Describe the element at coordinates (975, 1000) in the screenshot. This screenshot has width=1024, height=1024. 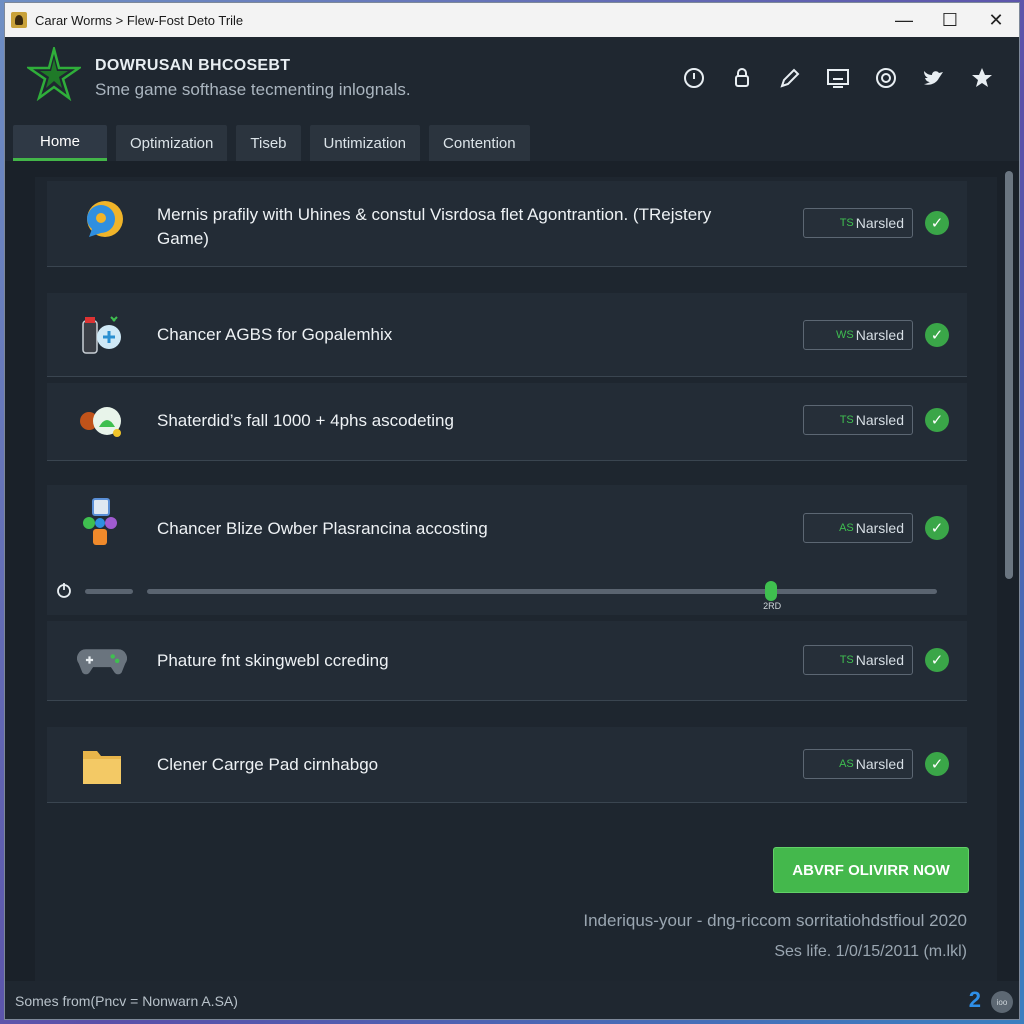
I see `notification-count: 2` at that location.